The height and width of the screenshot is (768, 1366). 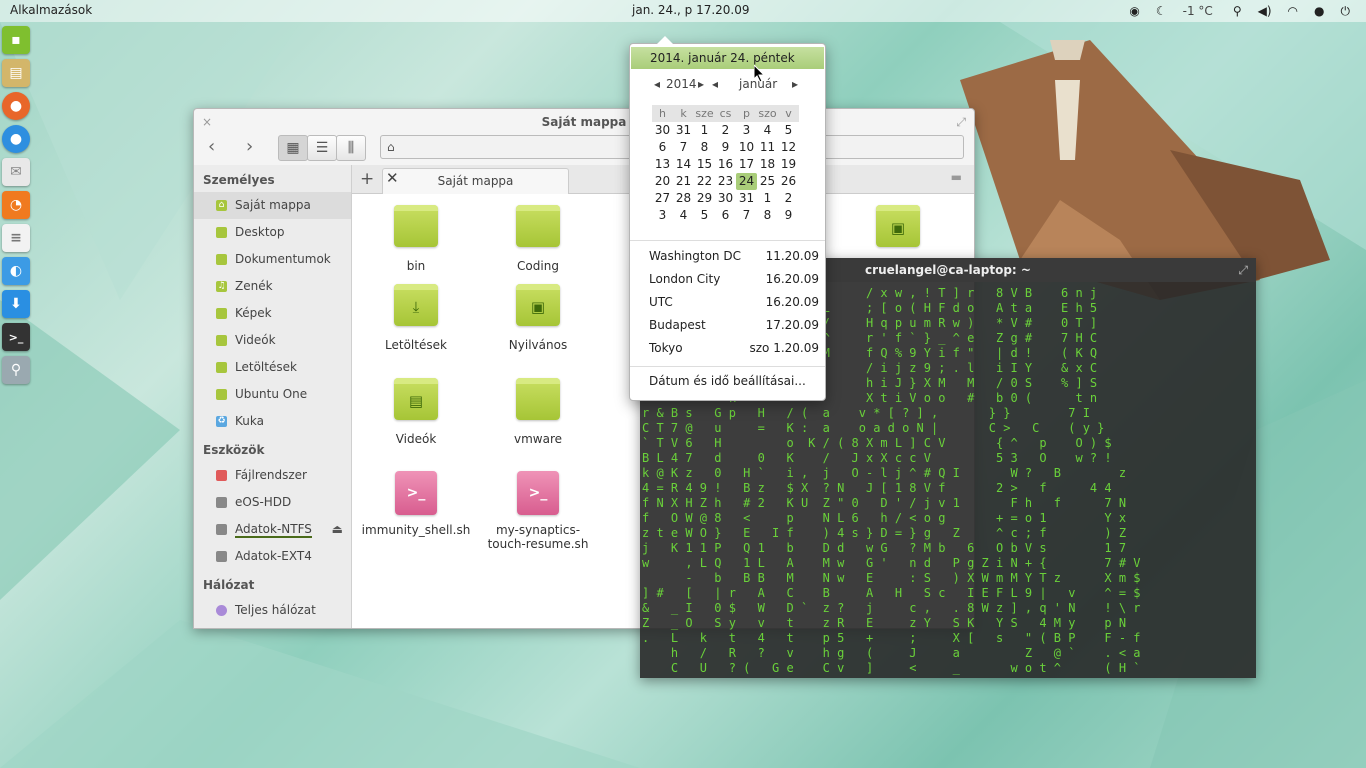 I want to click on sidebar-item-eos-hdd: eOS-HDD, so click(x=272, y=502).